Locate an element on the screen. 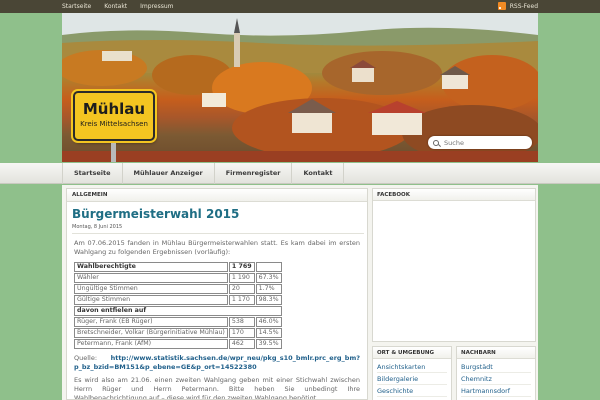 The width and height of the screenshot is (600, 400). top-link-startseite: Startseite is located at coordinates (76, 6).